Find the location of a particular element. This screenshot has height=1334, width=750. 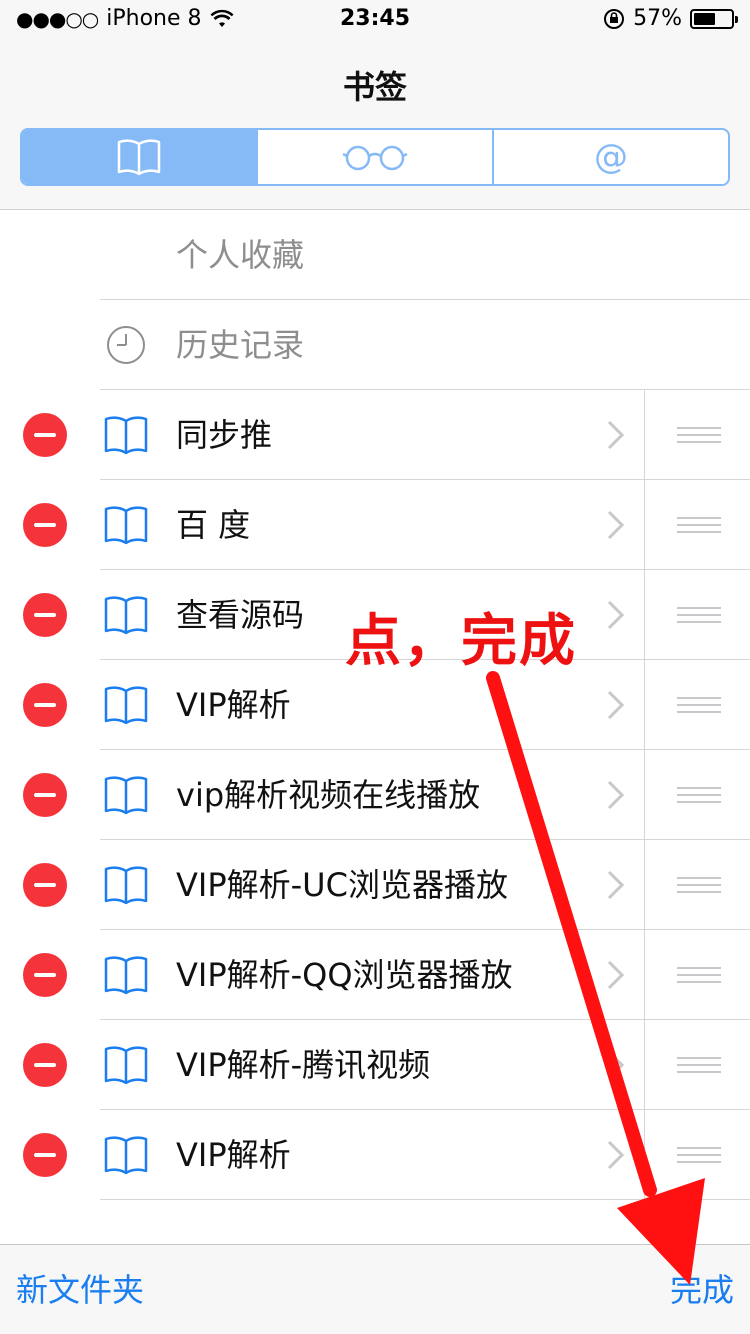

tab-shared-links: @ is located at coordinates (611, 157).